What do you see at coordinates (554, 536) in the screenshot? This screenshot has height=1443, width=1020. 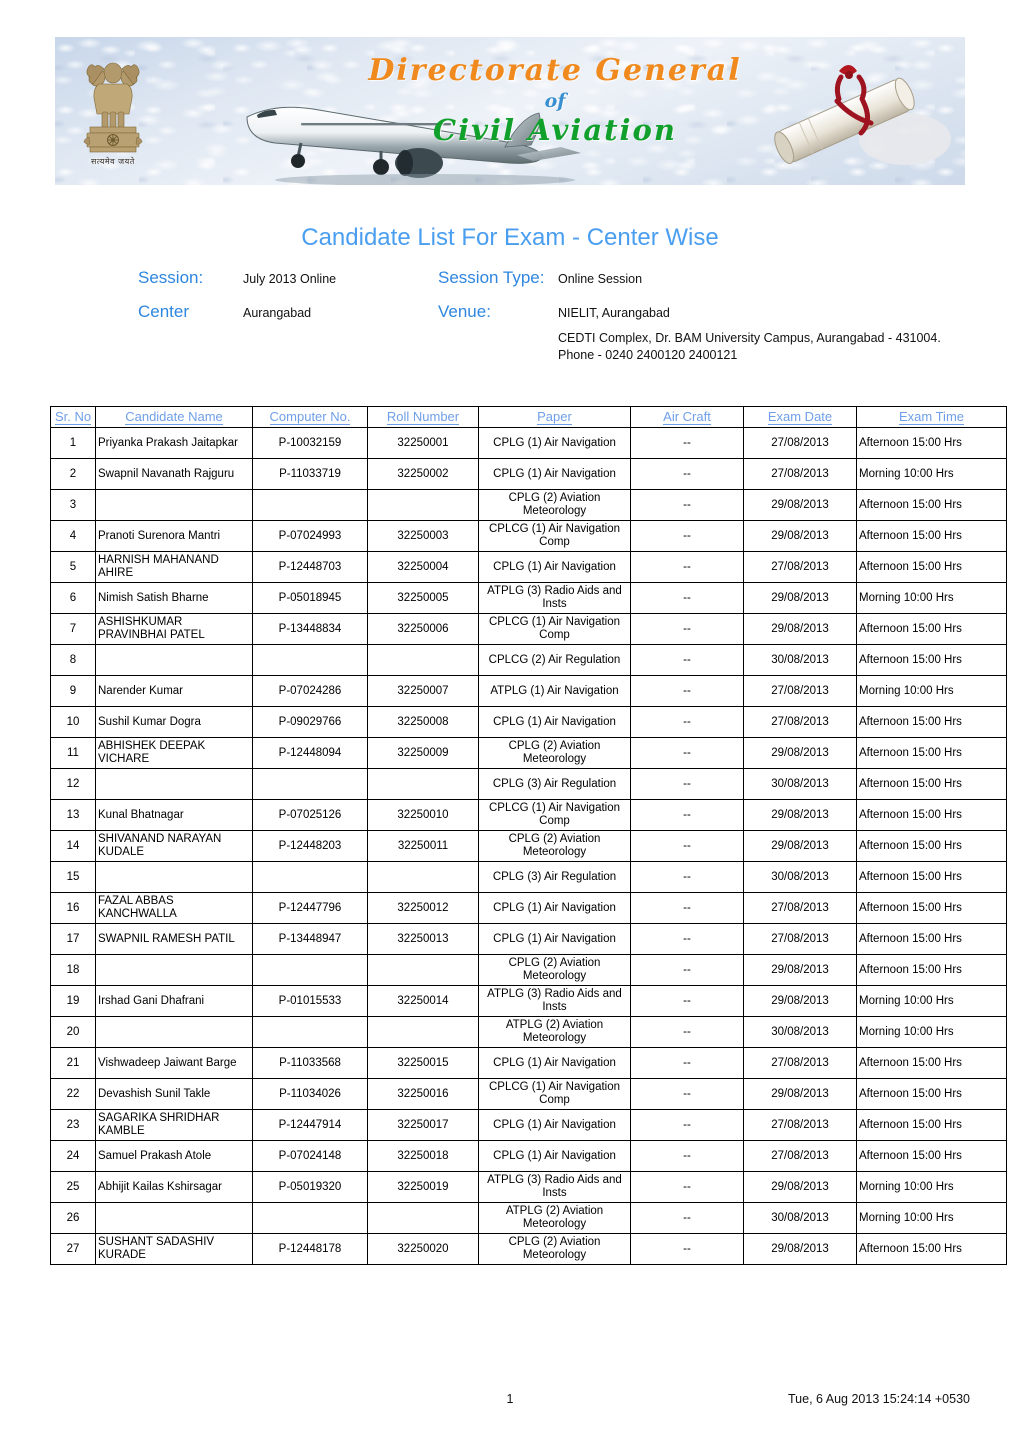 I see `cell-paper: CPLCG (1) Air Navigation Comp` at bounding box center [554, 536].